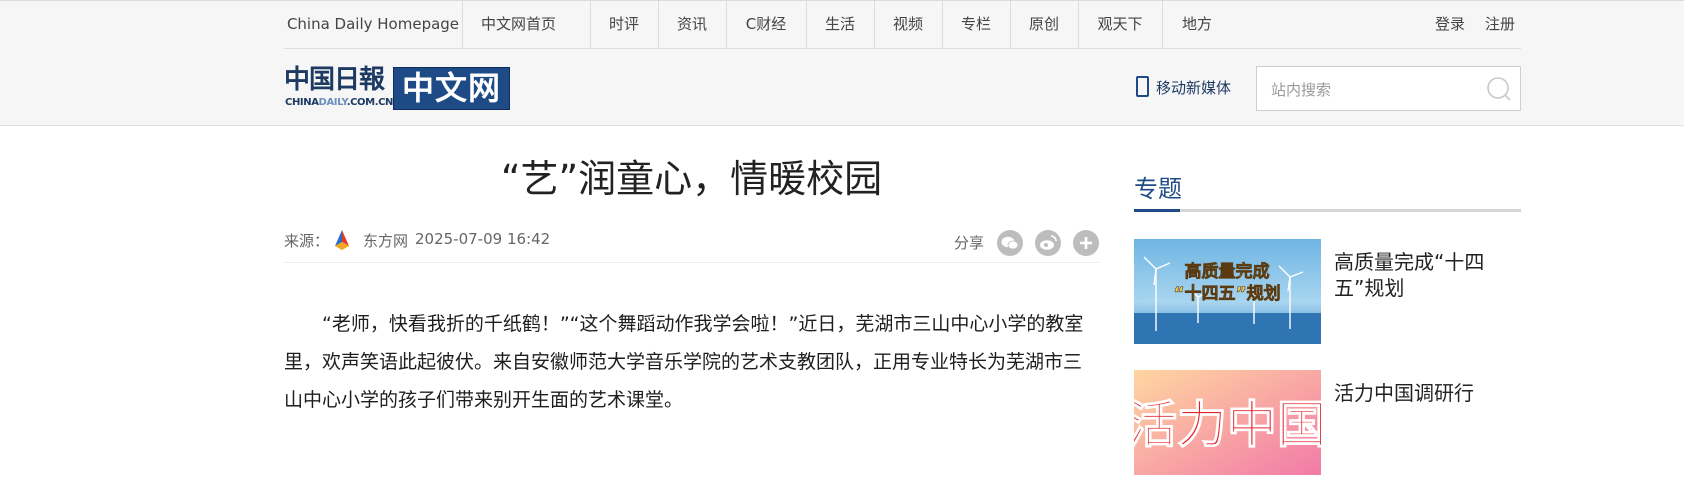  I want to click on nav-item-chinese-home: 中文网首页, so click(518, 24).